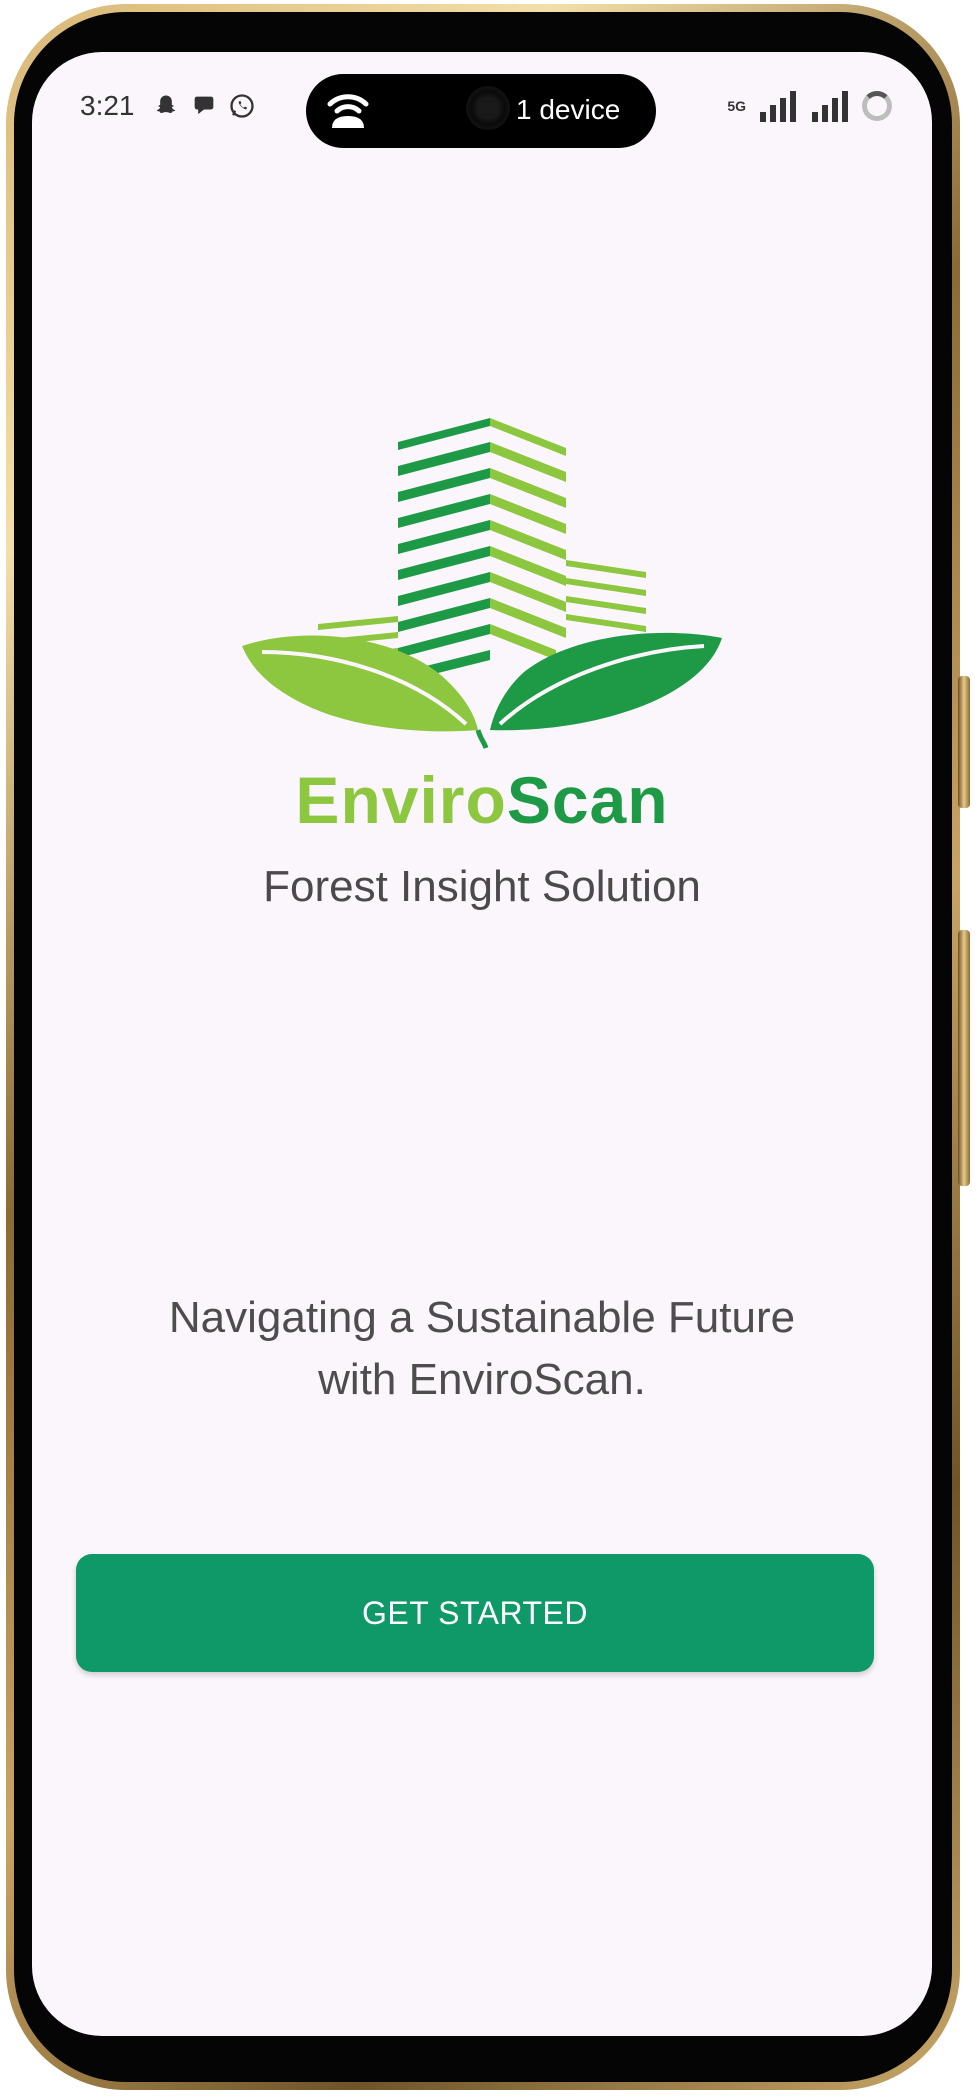 Image resolution: width=978 pixels, height=2100 pixels. I want to click on snapchat-icon, so click(166, 104).